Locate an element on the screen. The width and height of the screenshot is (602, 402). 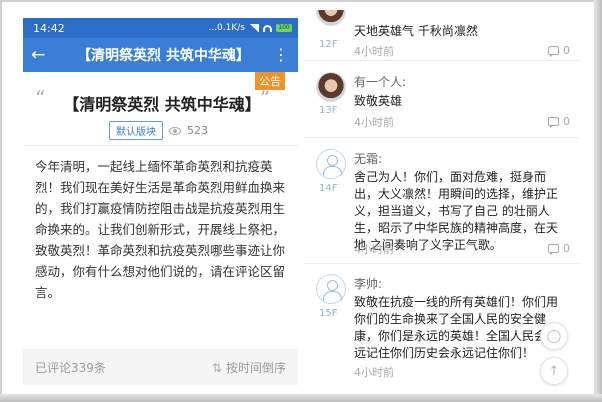
quote-close-icon: ” is located at coordinates (264, 98).